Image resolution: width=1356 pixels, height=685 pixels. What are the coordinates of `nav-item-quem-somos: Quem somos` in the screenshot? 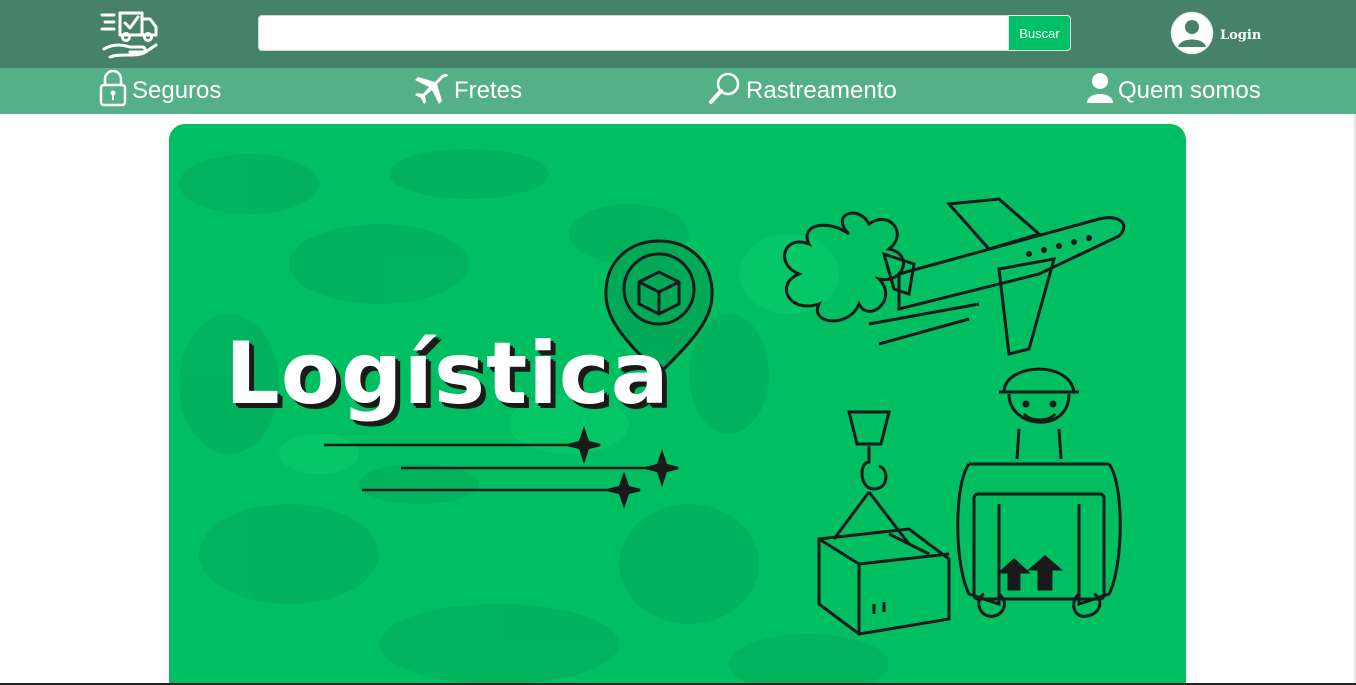 It's located at (1173, 91).